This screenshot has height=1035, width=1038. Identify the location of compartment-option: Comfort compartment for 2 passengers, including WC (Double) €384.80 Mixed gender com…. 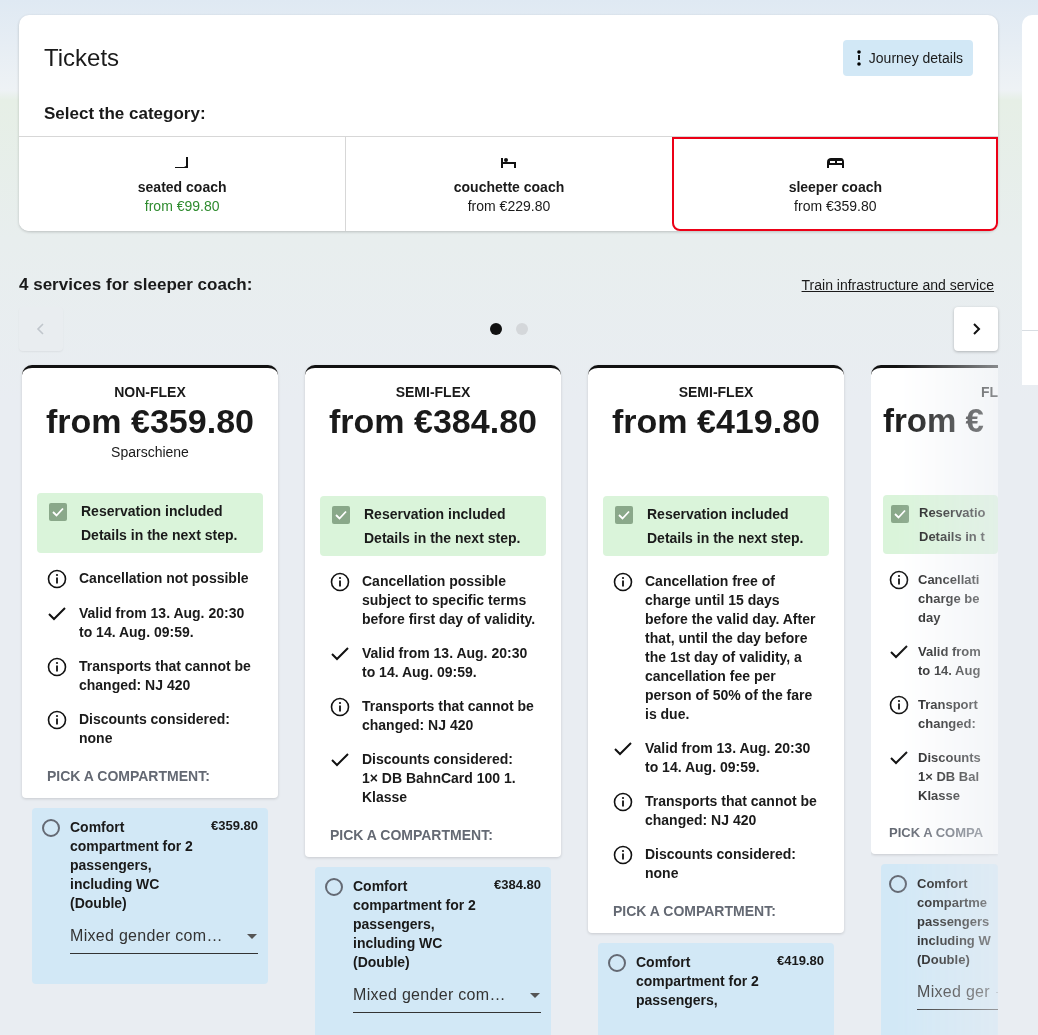
(433, 951).